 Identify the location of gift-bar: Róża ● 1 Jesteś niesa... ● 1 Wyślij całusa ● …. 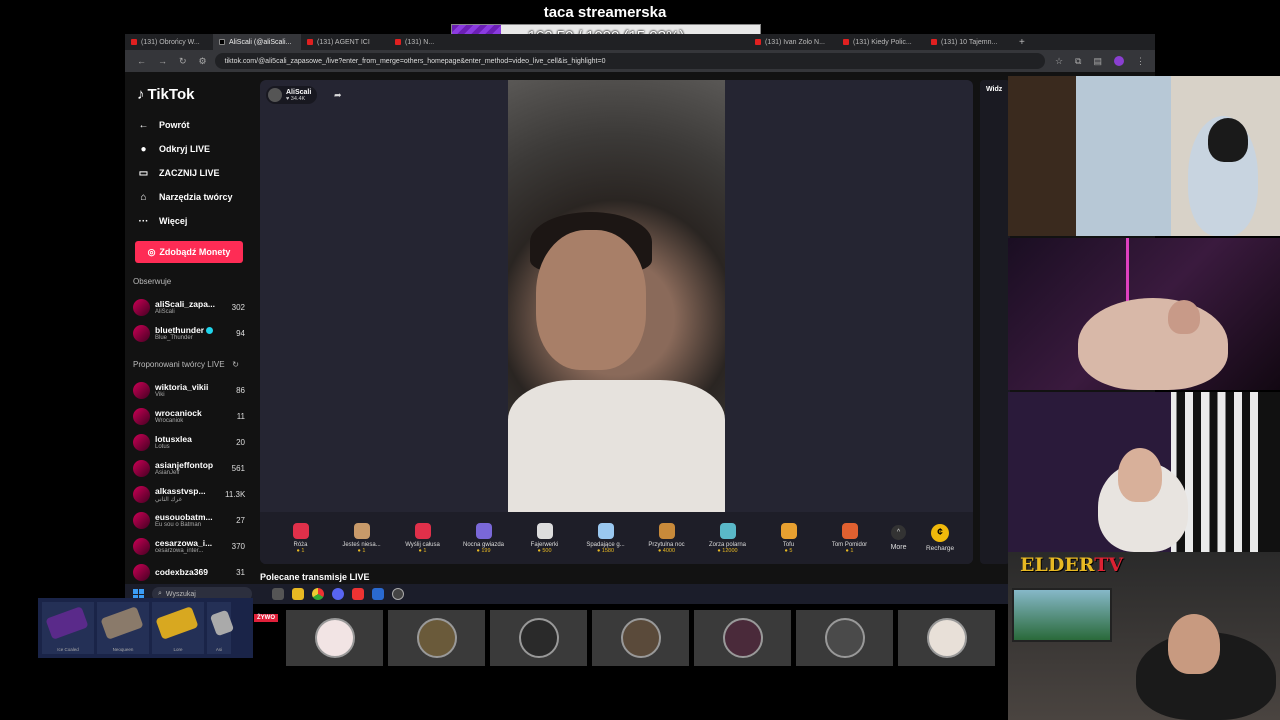
(616, 538).